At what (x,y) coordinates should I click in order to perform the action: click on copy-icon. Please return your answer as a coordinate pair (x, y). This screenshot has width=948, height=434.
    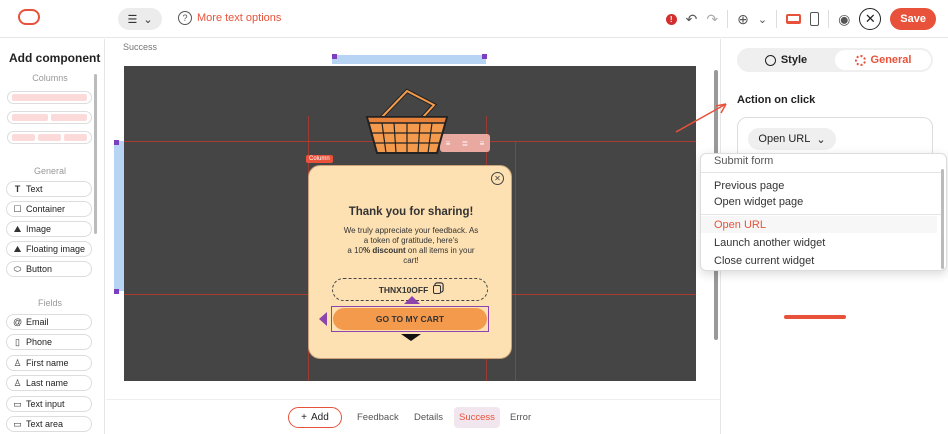
    Looking at the image, I should click on (437, 289).